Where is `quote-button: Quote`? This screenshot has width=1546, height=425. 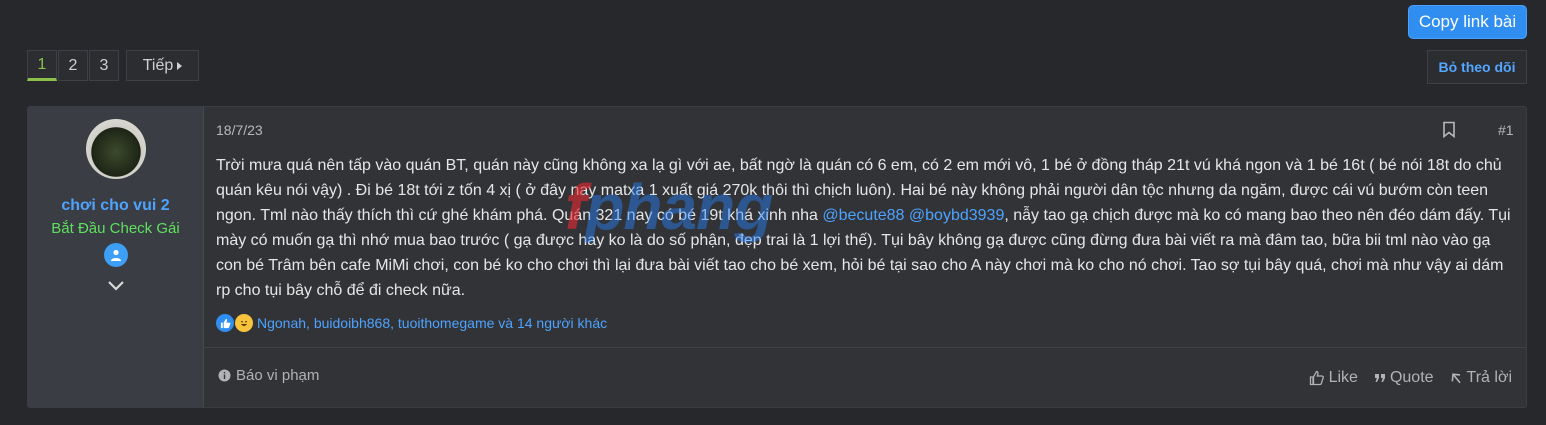
quote-button: Quote is located at coordinates (1404, 378).